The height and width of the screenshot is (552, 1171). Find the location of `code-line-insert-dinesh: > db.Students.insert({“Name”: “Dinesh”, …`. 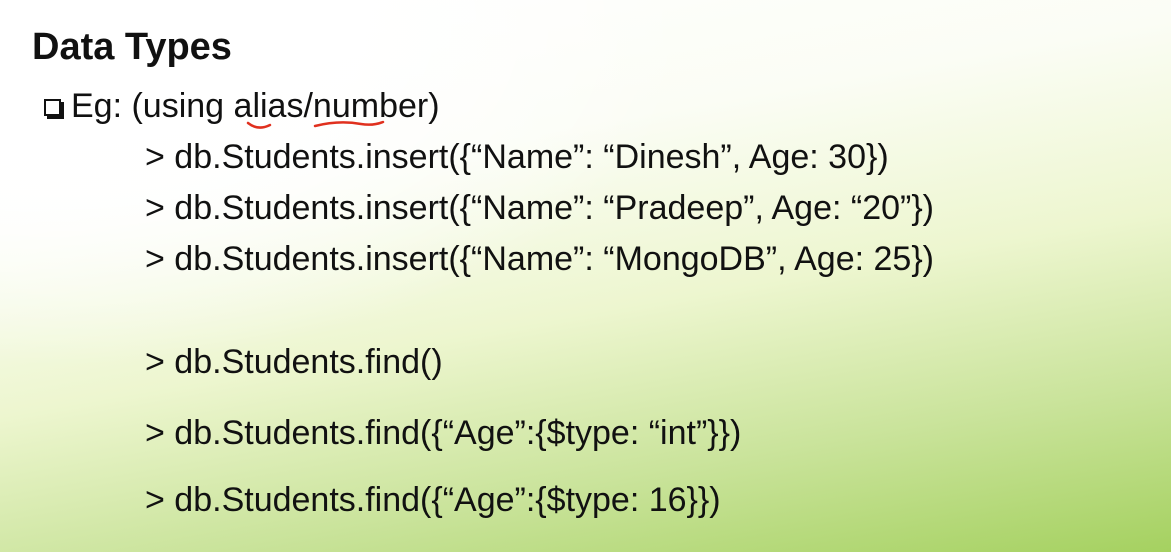

code-line-insert-dinesh: > db.Students.insert({“Name”: “Dinesh”, … is located at coordinates (517, 157).